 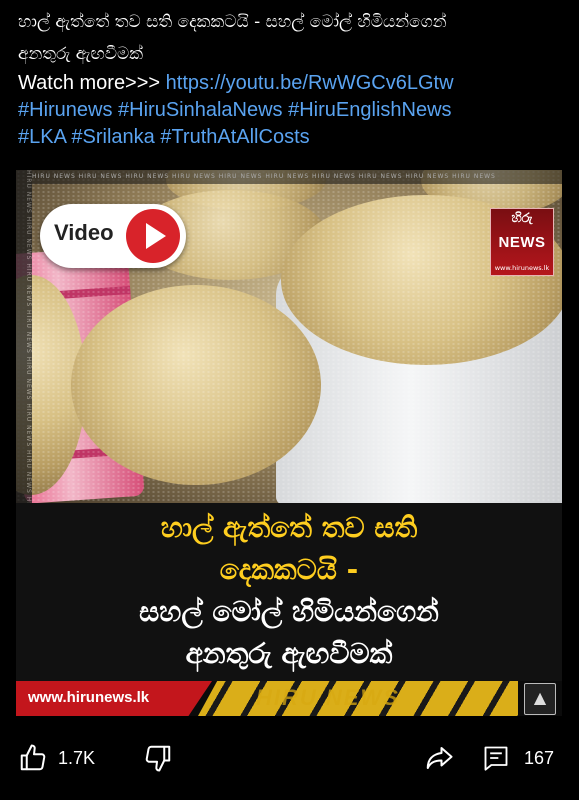 What do you see at coordinates (522, 218) in the screenshot?
I see `logo-sinhala-text: හිරු` at bounding box center [522, 218].